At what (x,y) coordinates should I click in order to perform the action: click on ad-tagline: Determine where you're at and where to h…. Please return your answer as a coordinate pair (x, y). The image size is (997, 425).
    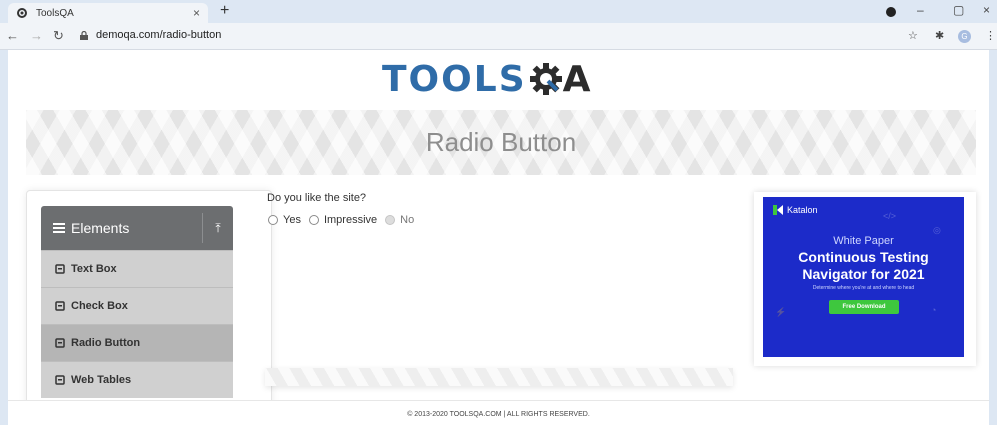
    Looking at the image, I should click on (863, 288).